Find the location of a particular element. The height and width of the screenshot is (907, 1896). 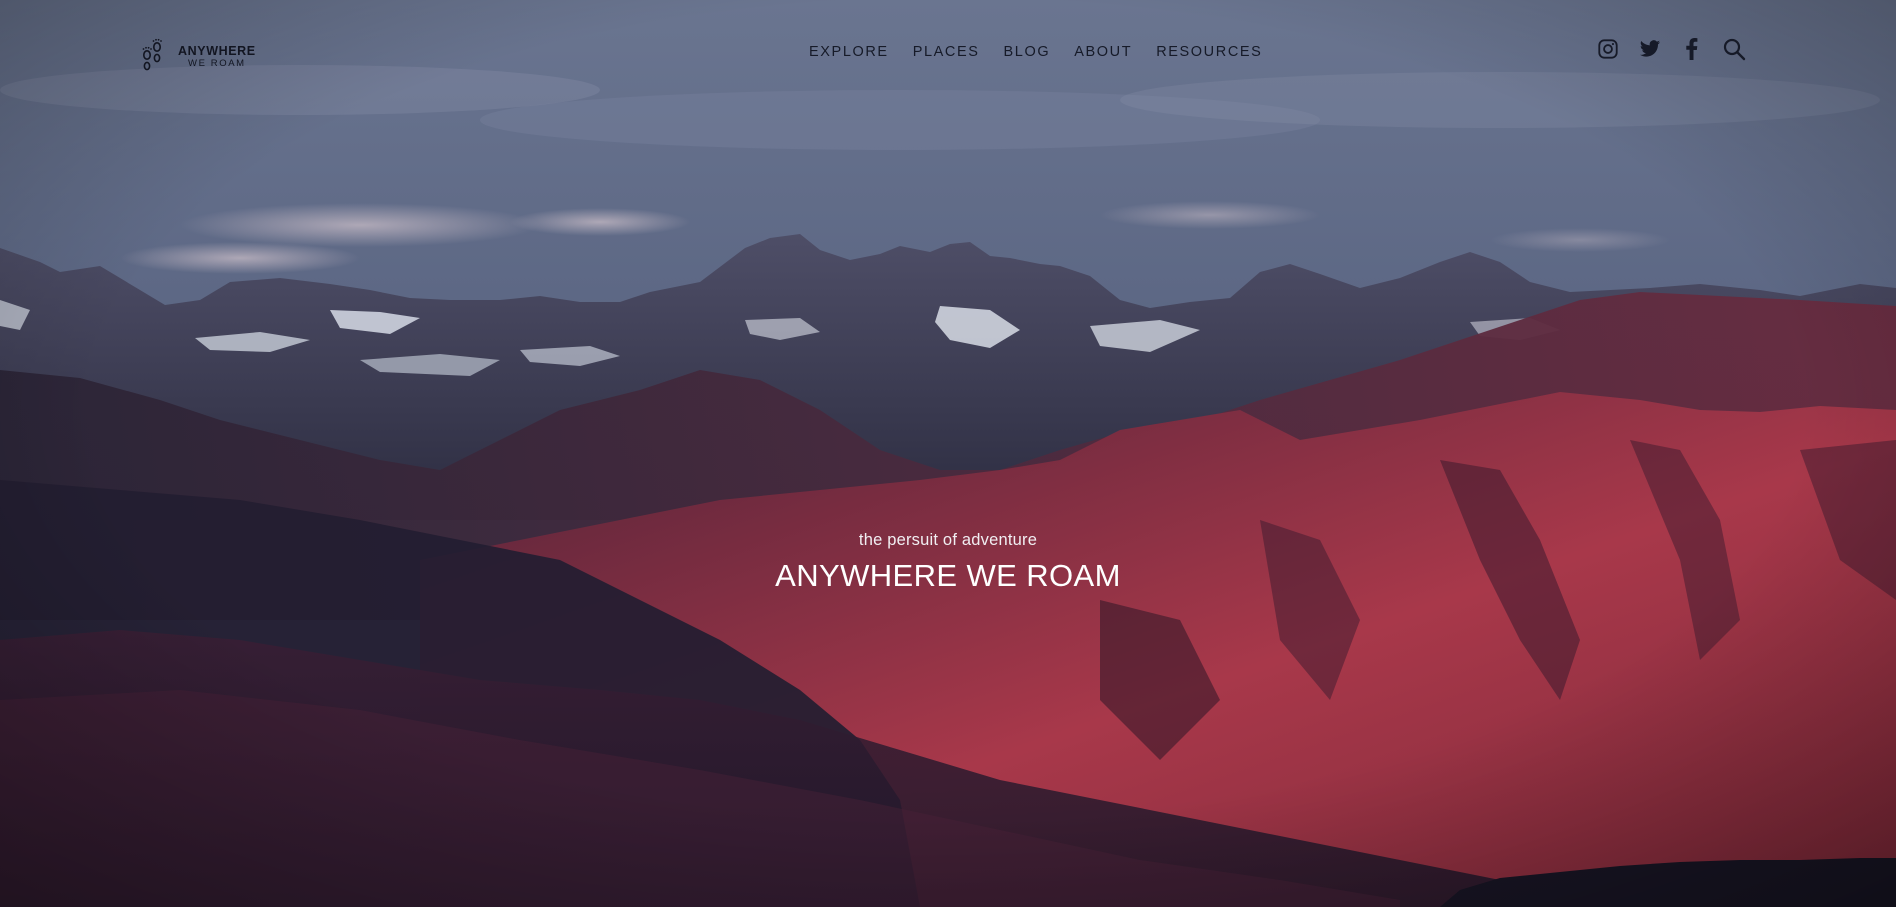

hero-title: ANYWHERE WE ROAM is located at coordinates (948, 575).